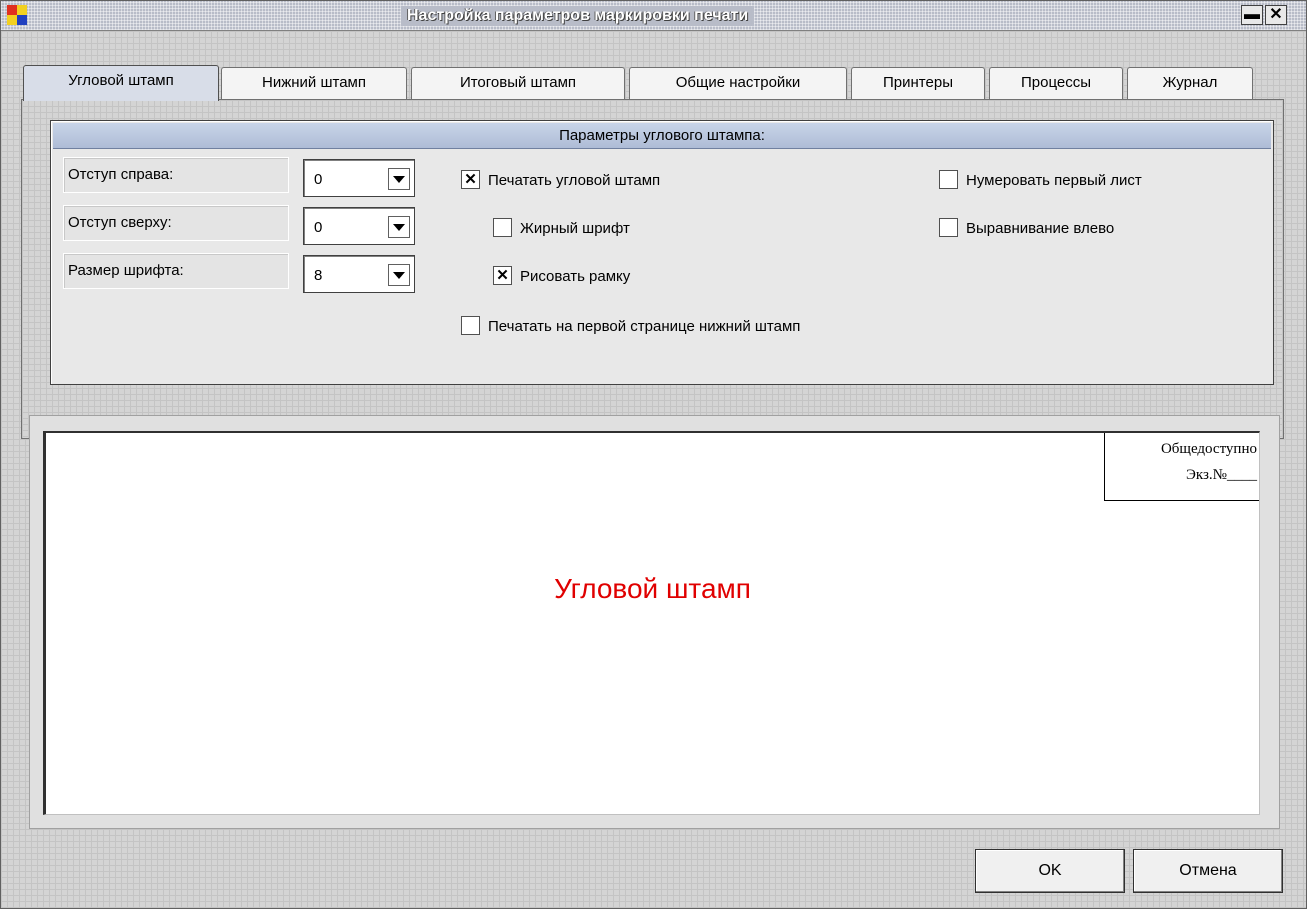 The height and width of the screenshot is (909, 1307). Describe the element at coordinates (17, 15) in the screenshot. I see `app-icon` at that location.